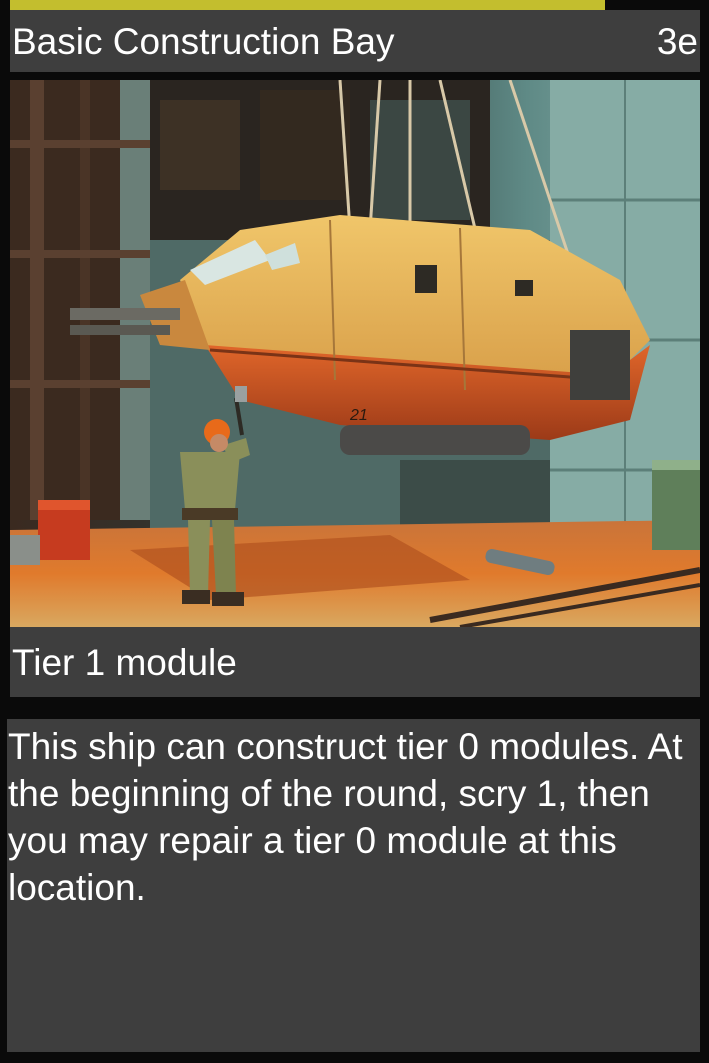 The image size is (709, 1063). Describe the element at coordinates (124, 662) in the screenshot. I see `card-type-line: Tier 1 module` at that location.